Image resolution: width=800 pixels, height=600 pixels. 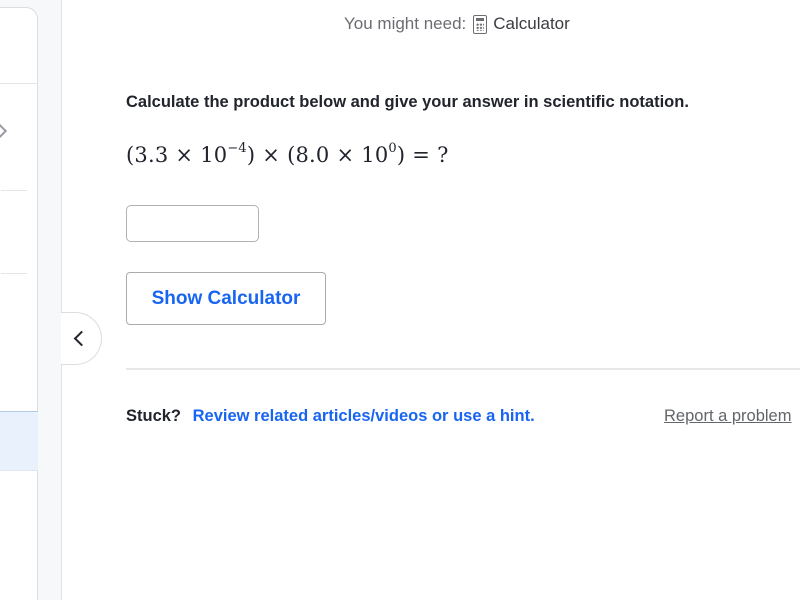 I want to click on eq-equals: =, so click(x=421, y=155).